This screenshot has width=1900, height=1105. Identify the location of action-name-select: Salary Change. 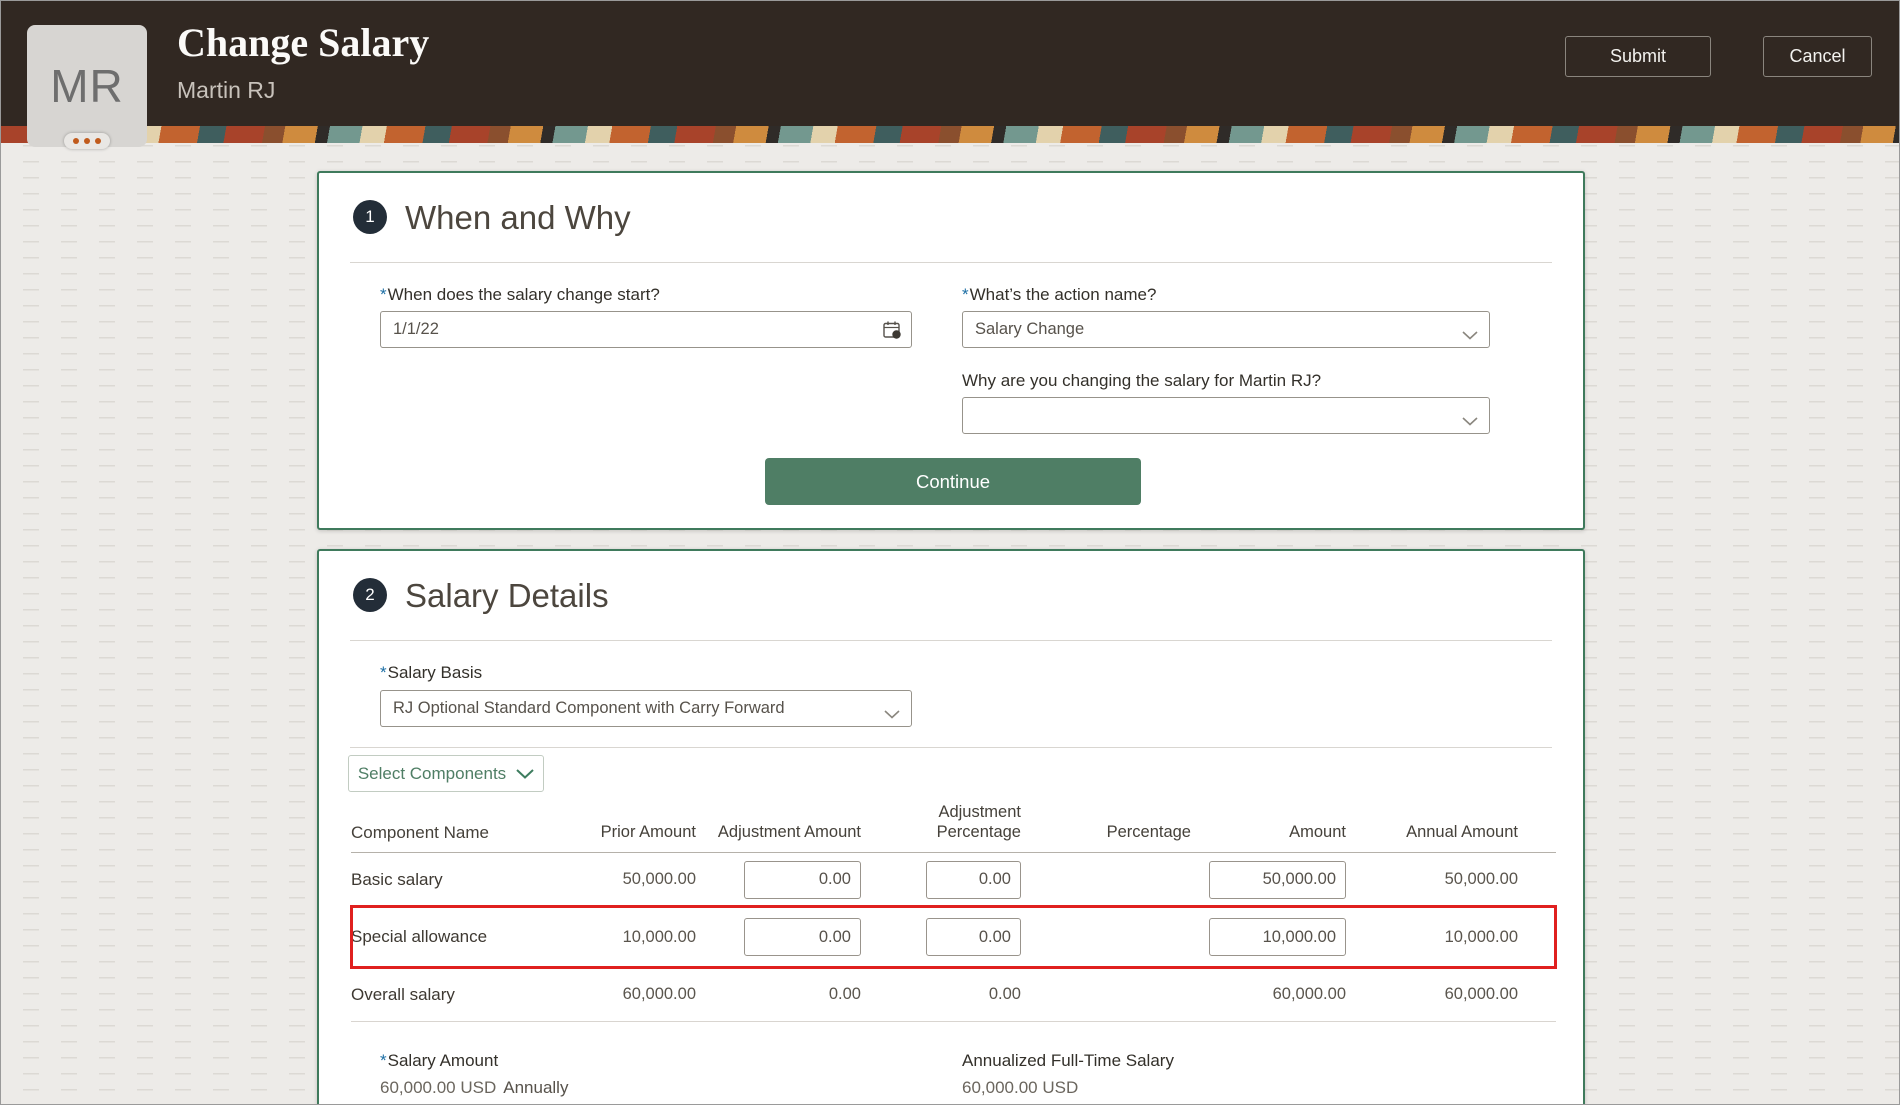
(1226, 329).